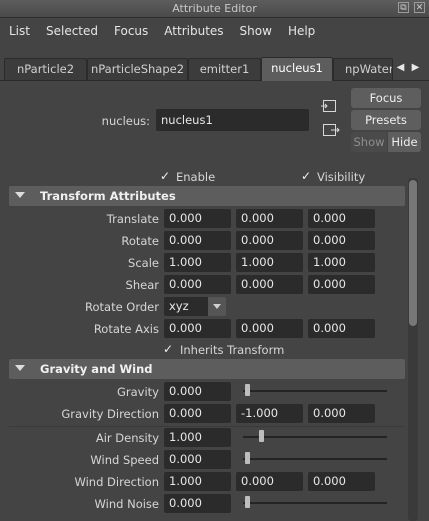 The width and height of the screenshot is (429, 521). Describe the element at coordinates (404, 142) in the screenshot. I see `hide-button: Hide` at that location.